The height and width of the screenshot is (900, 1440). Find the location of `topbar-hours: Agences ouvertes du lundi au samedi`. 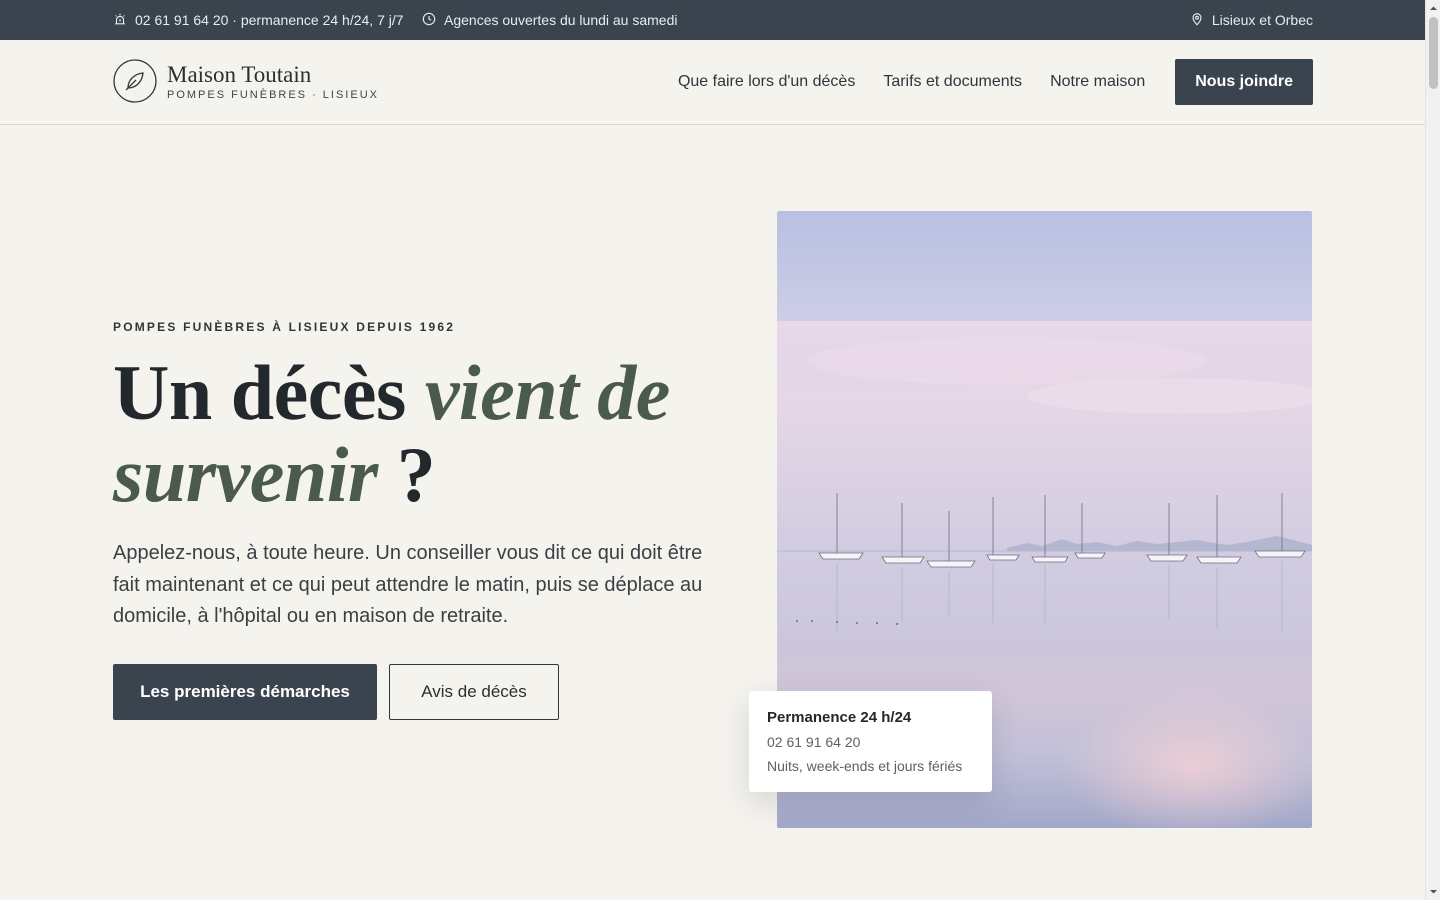

topbar-hours: Agences ouvertes du lundi au samedi is located at coordinates (549, 20).